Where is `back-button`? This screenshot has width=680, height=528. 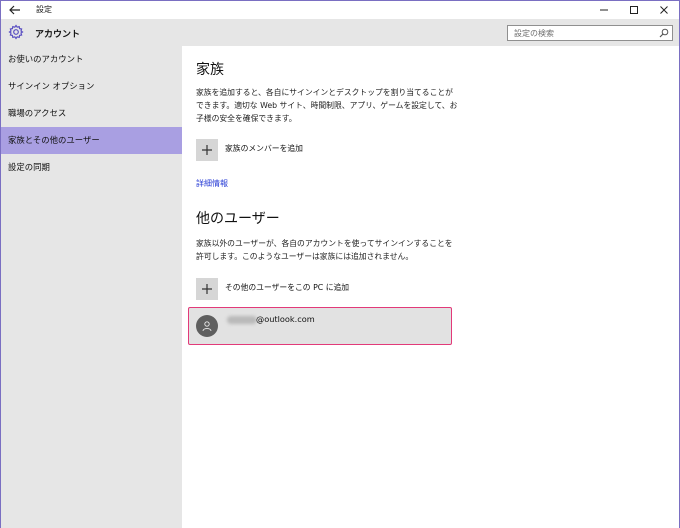 back-button is located at coordinates (15, 10).